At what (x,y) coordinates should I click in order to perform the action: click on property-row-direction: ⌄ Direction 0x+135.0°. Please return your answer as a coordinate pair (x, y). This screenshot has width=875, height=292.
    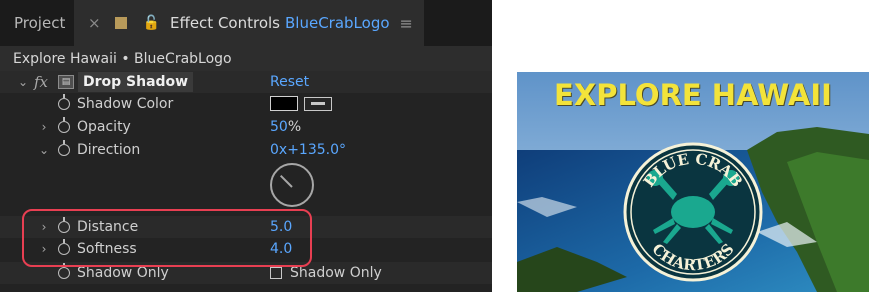
    Looking at the image, I should click on (246, 150).